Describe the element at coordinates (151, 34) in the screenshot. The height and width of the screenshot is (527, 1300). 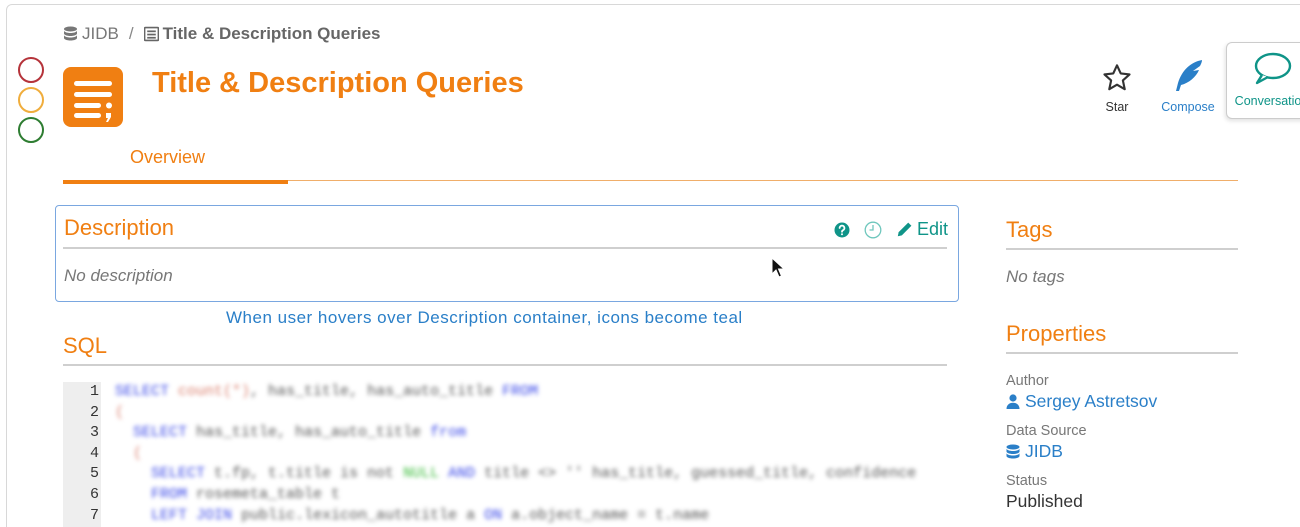
I see `list-icon` at that location.